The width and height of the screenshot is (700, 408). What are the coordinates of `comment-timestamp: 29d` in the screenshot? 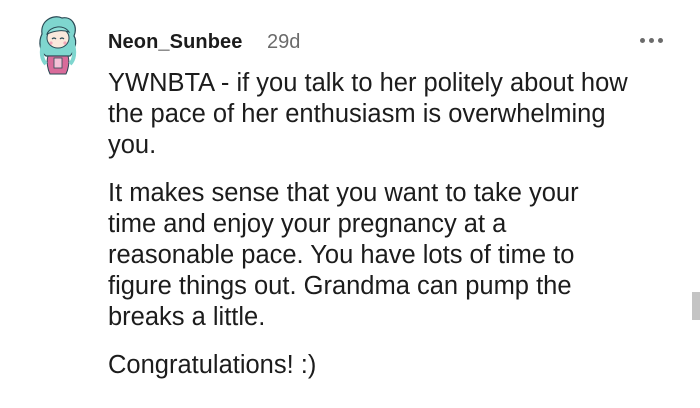 It's located at (283, 42).